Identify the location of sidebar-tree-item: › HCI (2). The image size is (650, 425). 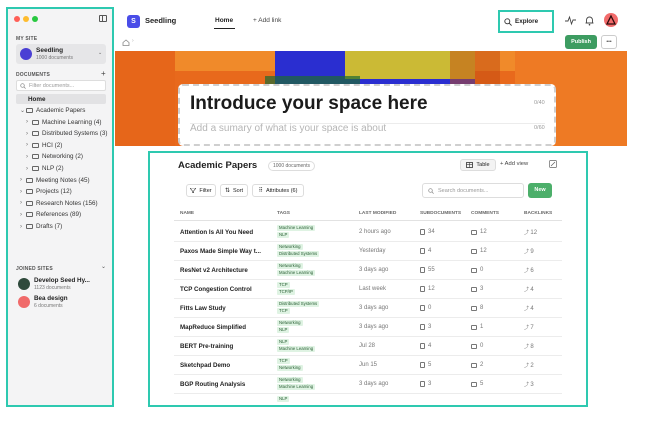
(44, 145).